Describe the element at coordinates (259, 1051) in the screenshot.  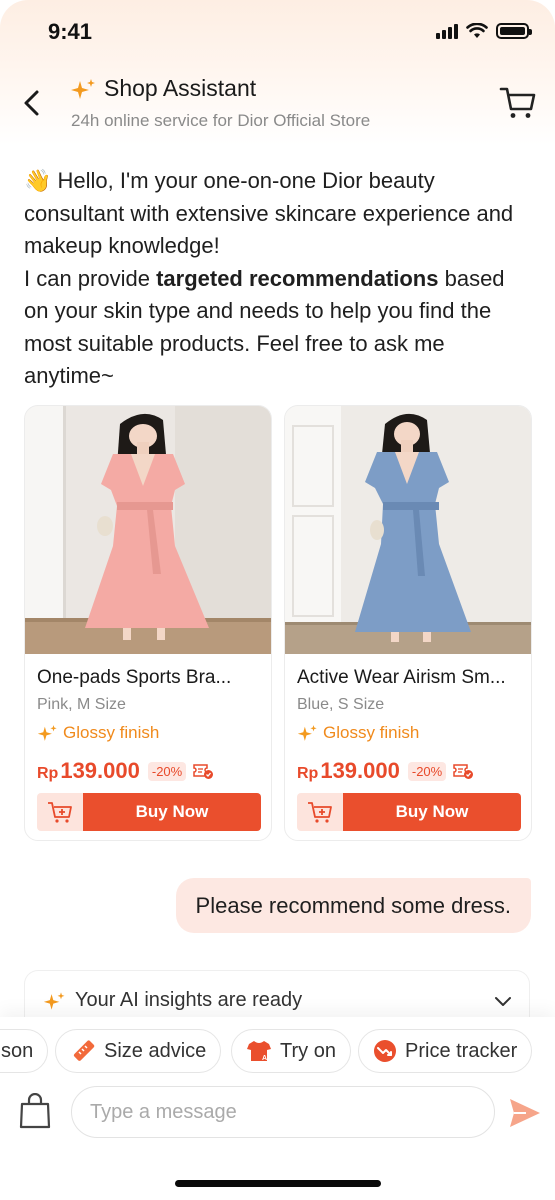
I see `tshirt-ai-icon: AI` at that location.